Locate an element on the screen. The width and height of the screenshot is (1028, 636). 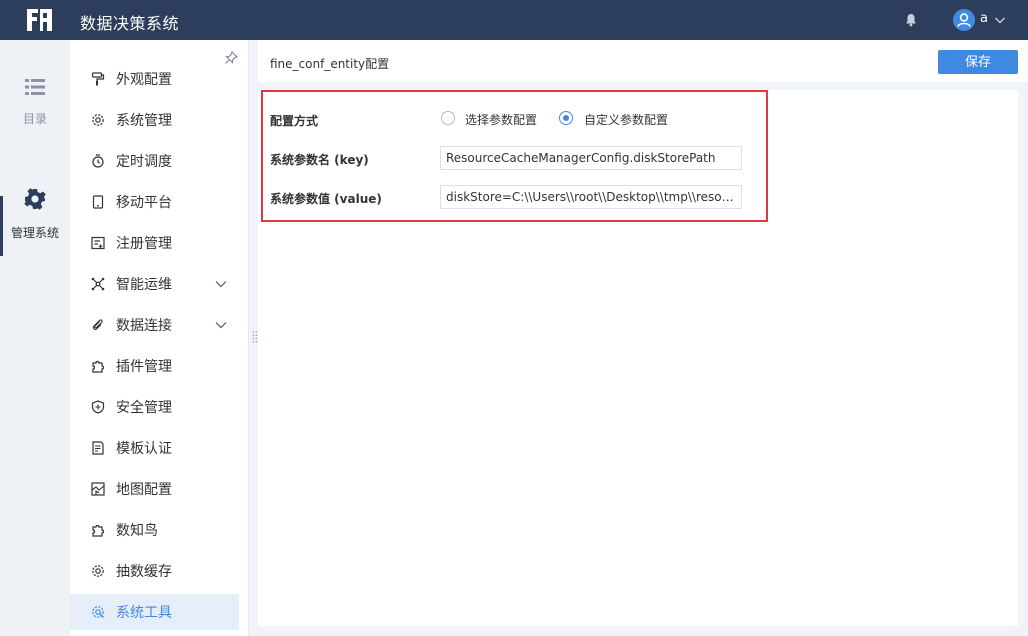
nav-item-security-management: 安全管理 is located at coordinates (154, 407).